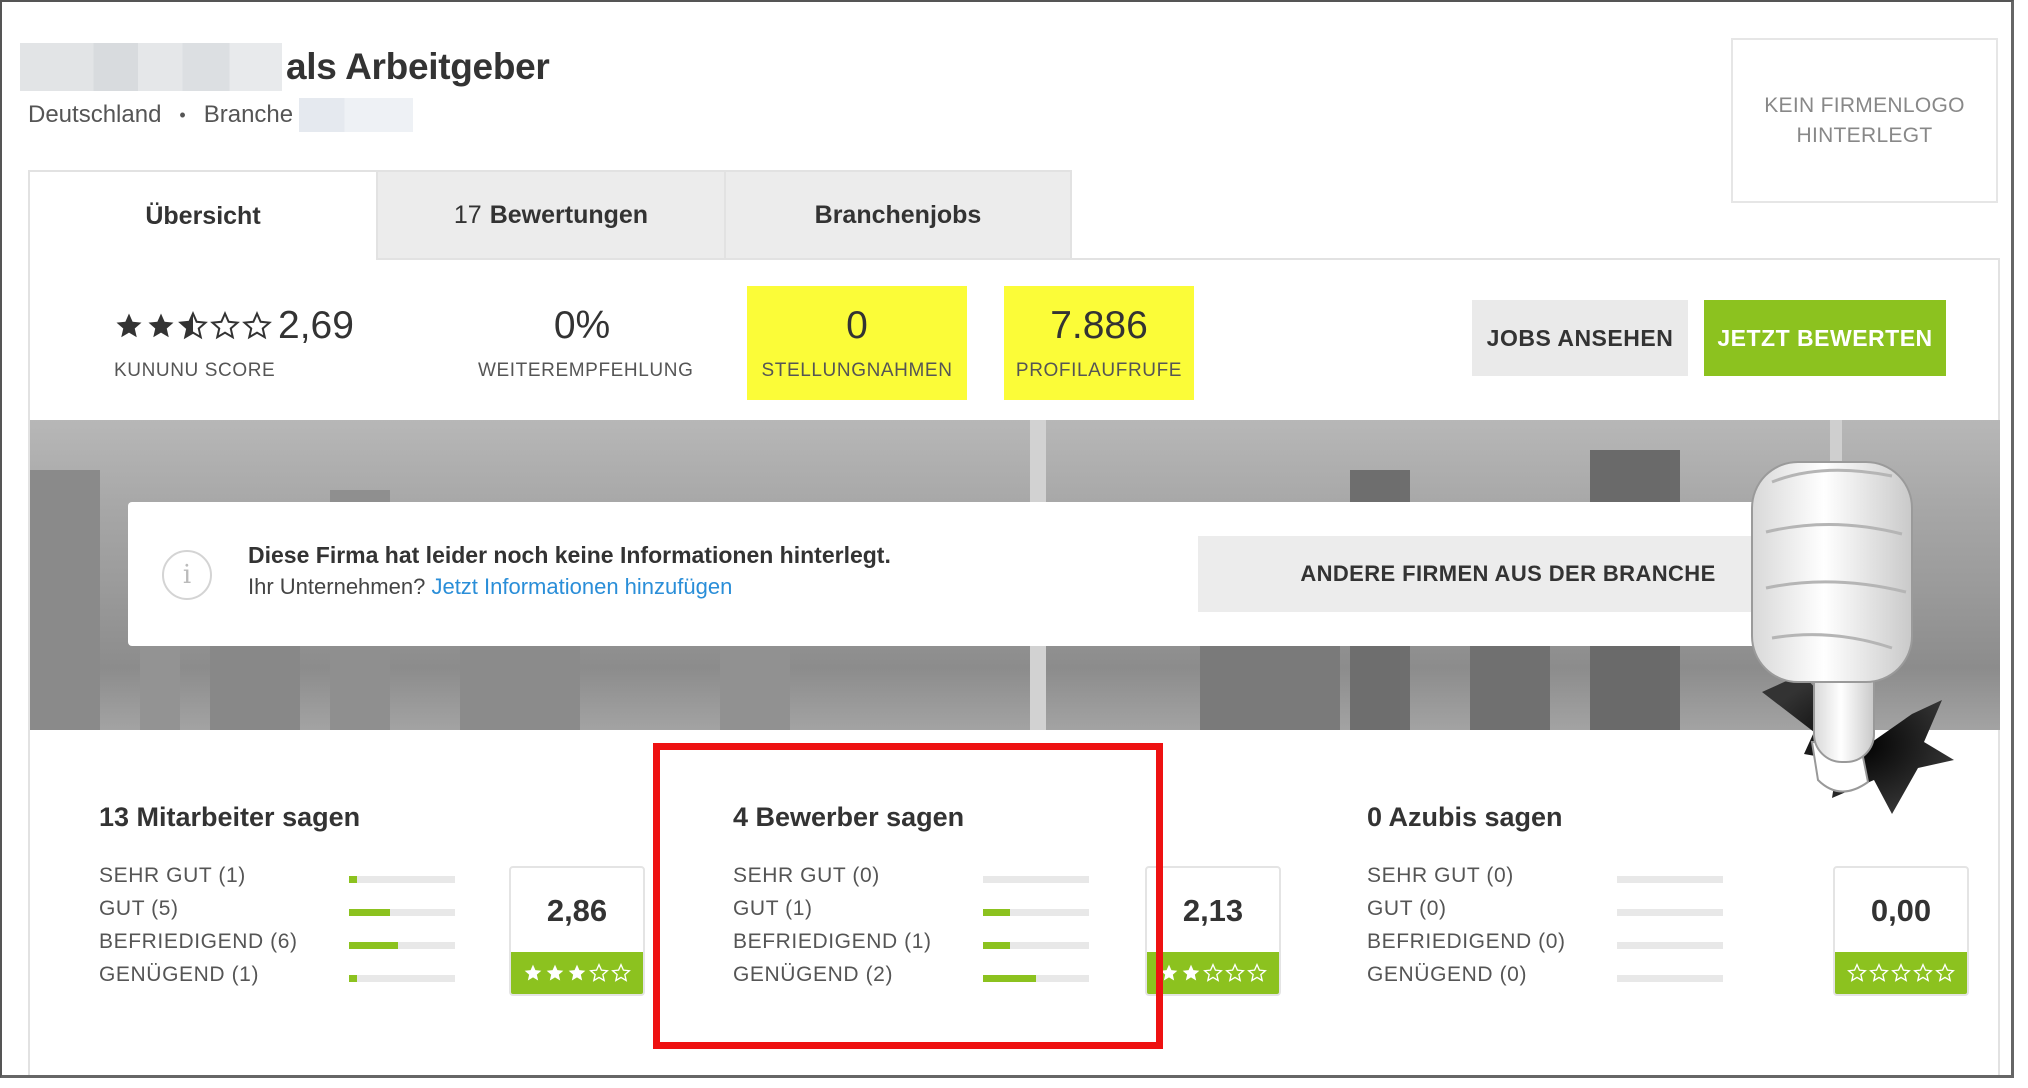 This screenshot has width=2028, height=1088. What do you see at coordinates (198, 941) in the screenshot?
I see `rating-label: BEFRIEDIGEND (6)` at bounding box center [198, 941].